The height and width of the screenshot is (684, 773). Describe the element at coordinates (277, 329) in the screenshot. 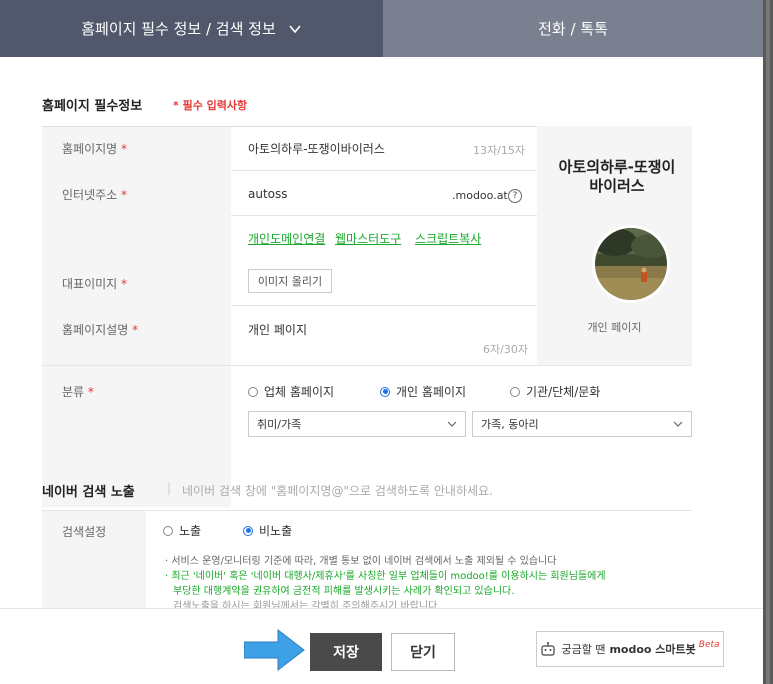

I see `description-input: 개인 페이지` at that location.